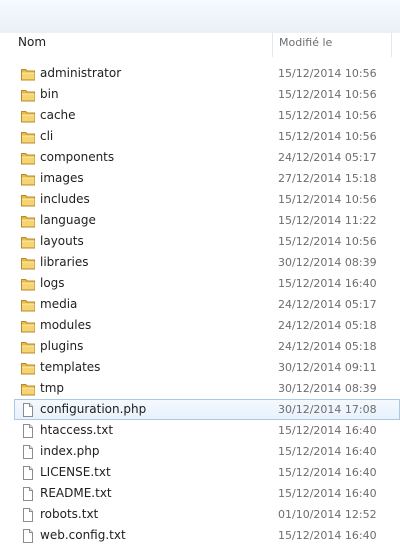  I want to click on item-modified-date: 01/10/2014 12:52, so click(327, 514).